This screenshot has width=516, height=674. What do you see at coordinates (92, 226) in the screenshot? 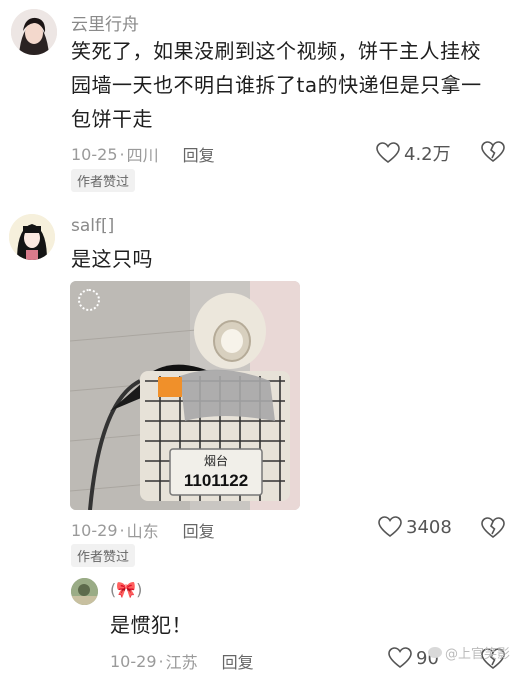
I see `username: salf[]` at bounding box center [92, 226].